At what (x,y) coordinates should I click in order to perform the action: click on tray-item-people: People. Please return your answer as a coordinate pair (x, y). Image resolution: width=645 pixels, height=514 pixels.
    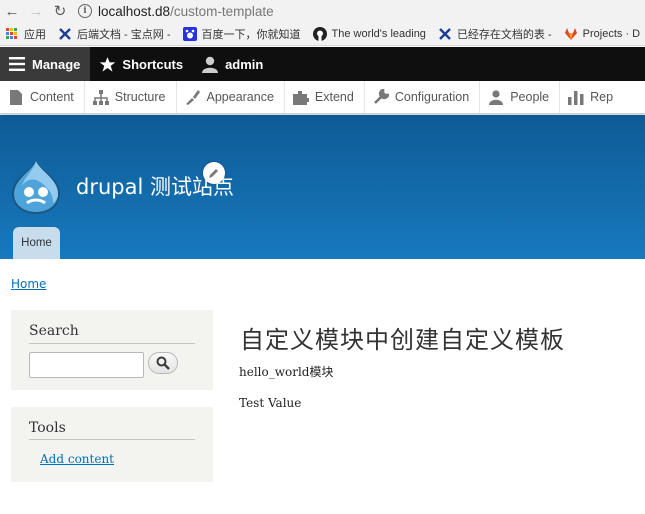
    Looking at the image, I should click on (520, 97).